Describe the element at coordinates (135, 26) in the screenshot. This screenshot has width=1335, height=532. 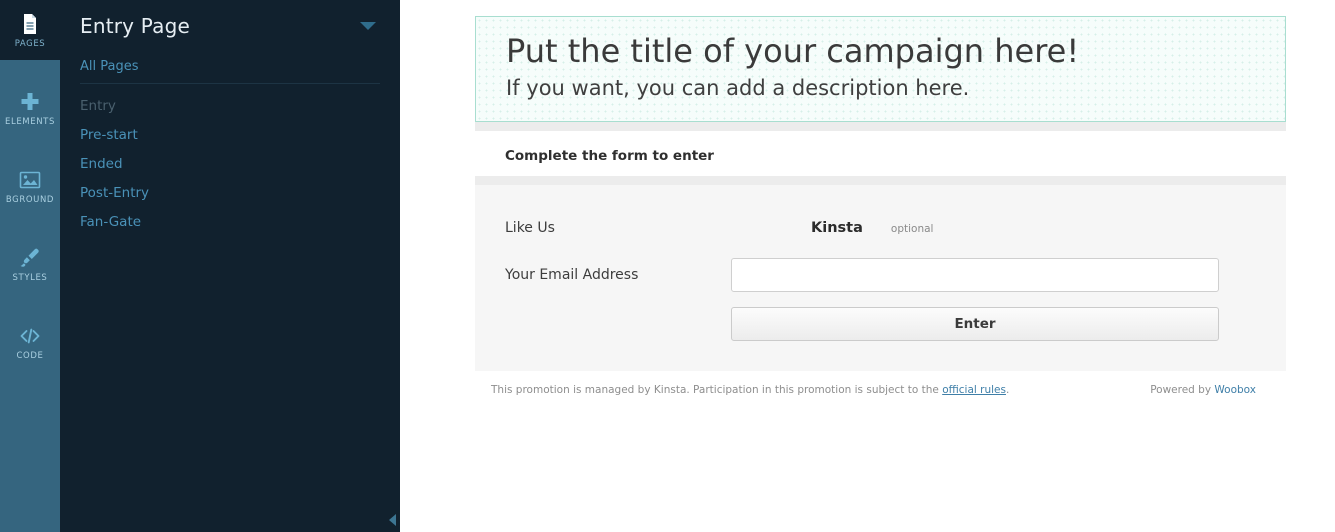
I see `page-title: Entry Page` at that location.